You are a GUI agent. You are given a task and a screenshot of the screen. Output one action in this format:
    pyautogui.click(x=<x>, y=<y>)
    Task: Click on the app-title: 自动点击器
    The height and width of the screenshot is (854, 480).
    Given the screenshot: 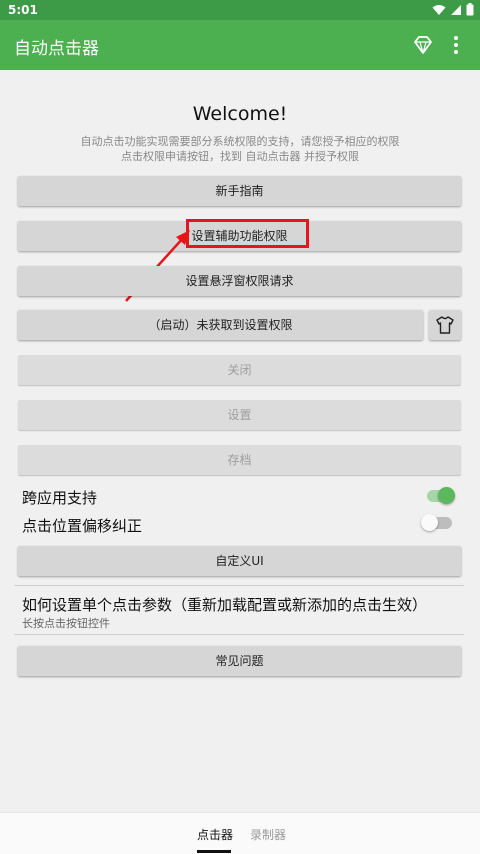 What is the action you would take?
    pyautogui.click(x=56, y=49)
    